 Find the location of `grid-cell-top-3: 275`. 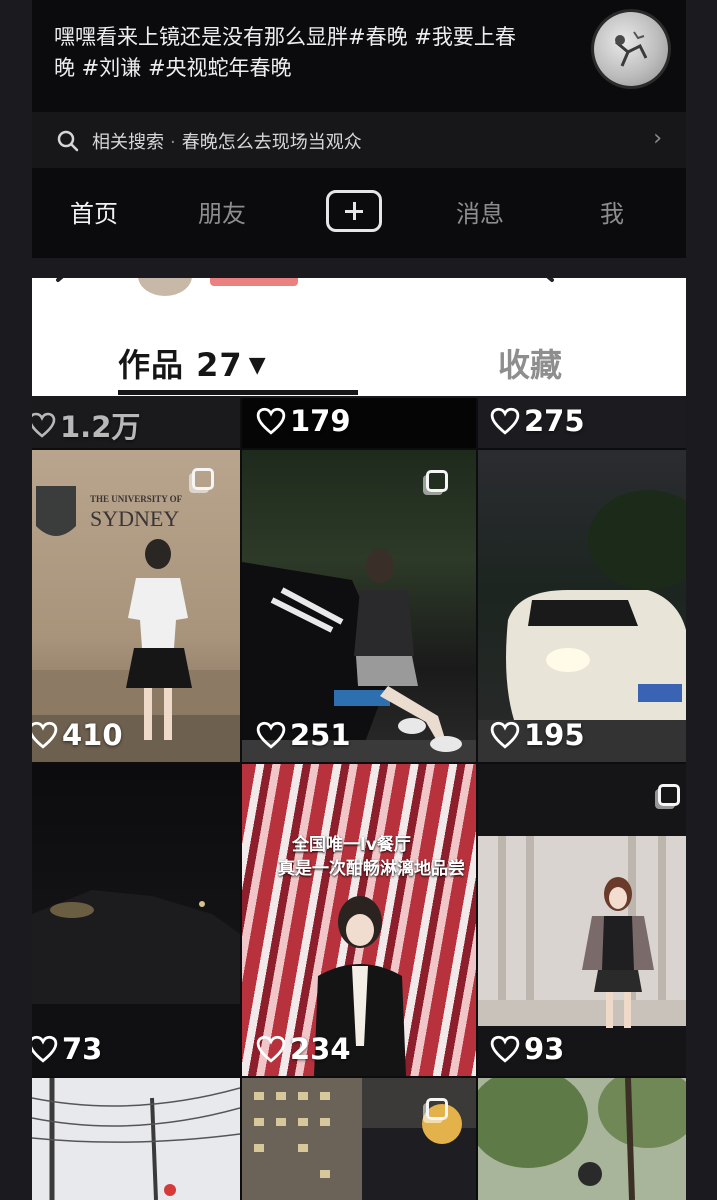

grid-cell-top-3: 275 is located at coordinates (582, 423).